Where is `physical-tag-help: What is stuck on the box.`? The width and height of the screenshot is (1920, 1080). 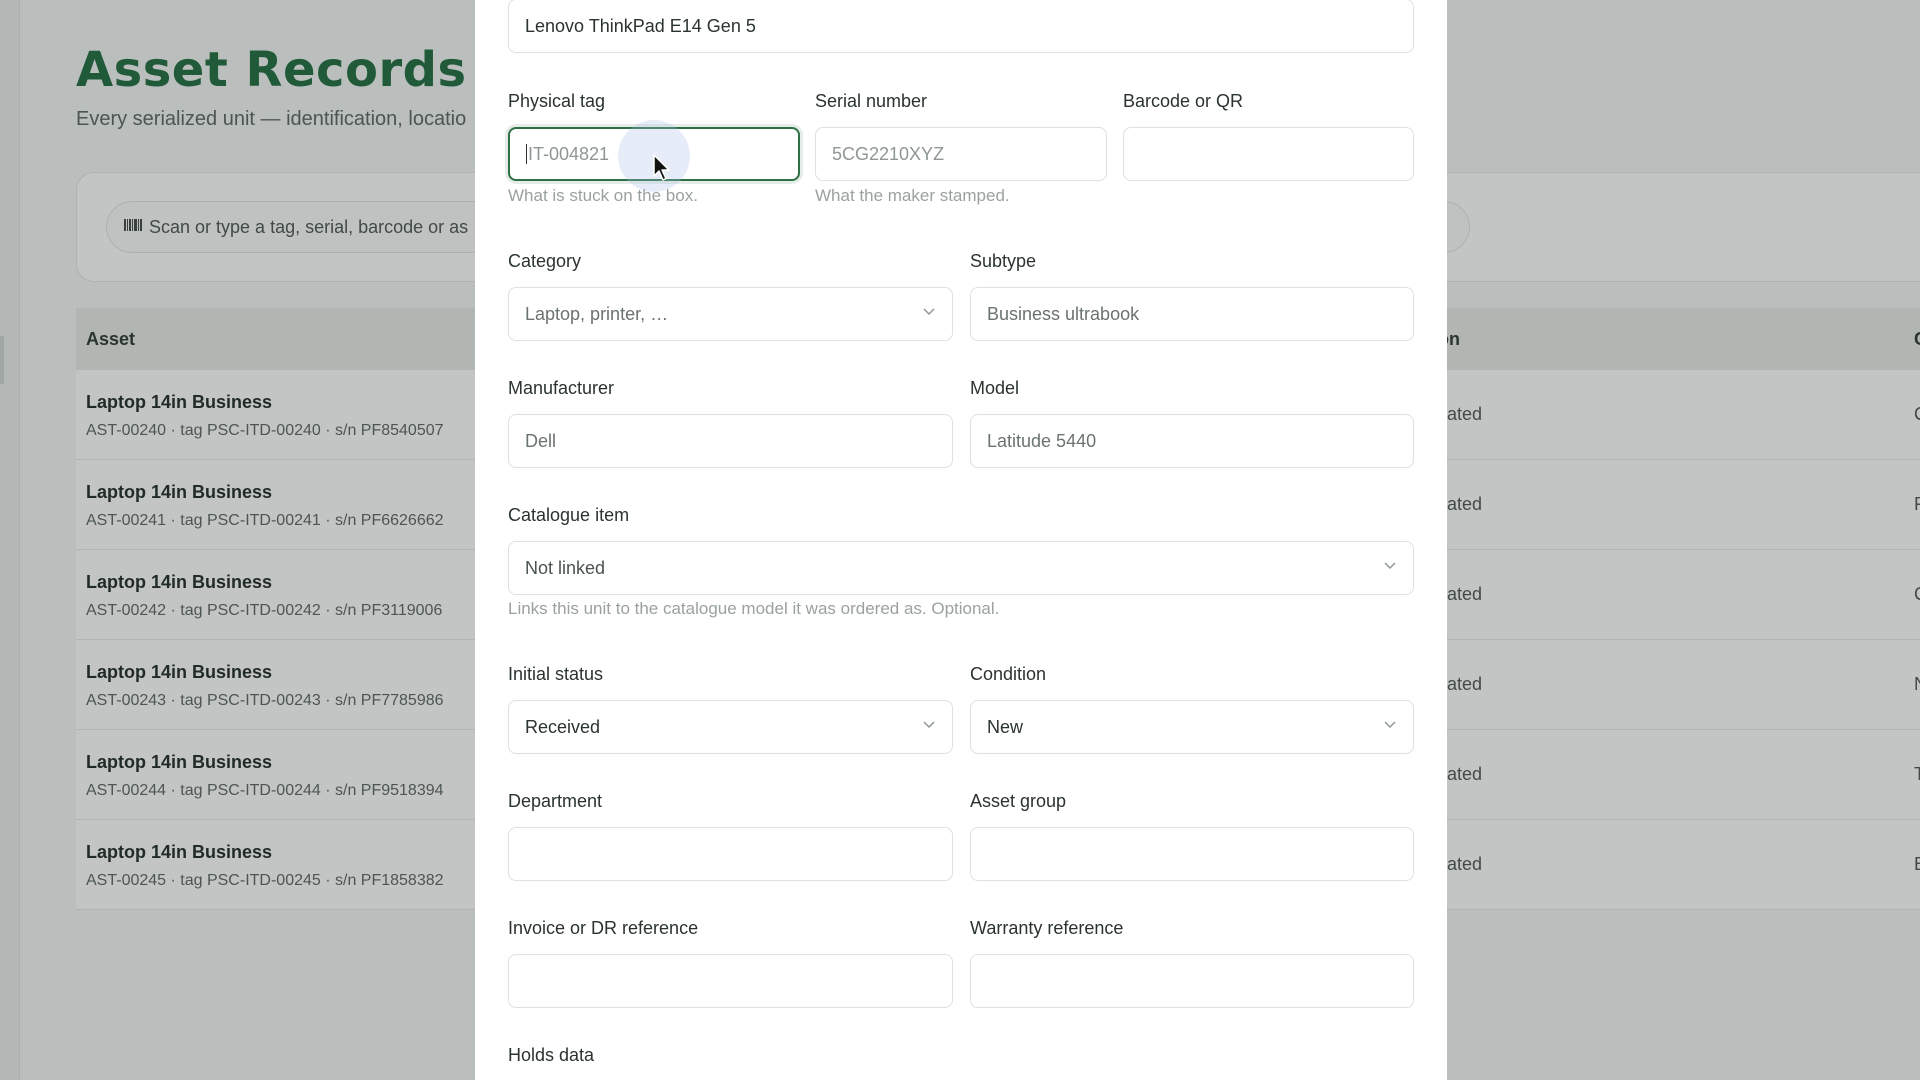
physical-tag-help: What is stuck on the box. is located at coordinates (603, 195).